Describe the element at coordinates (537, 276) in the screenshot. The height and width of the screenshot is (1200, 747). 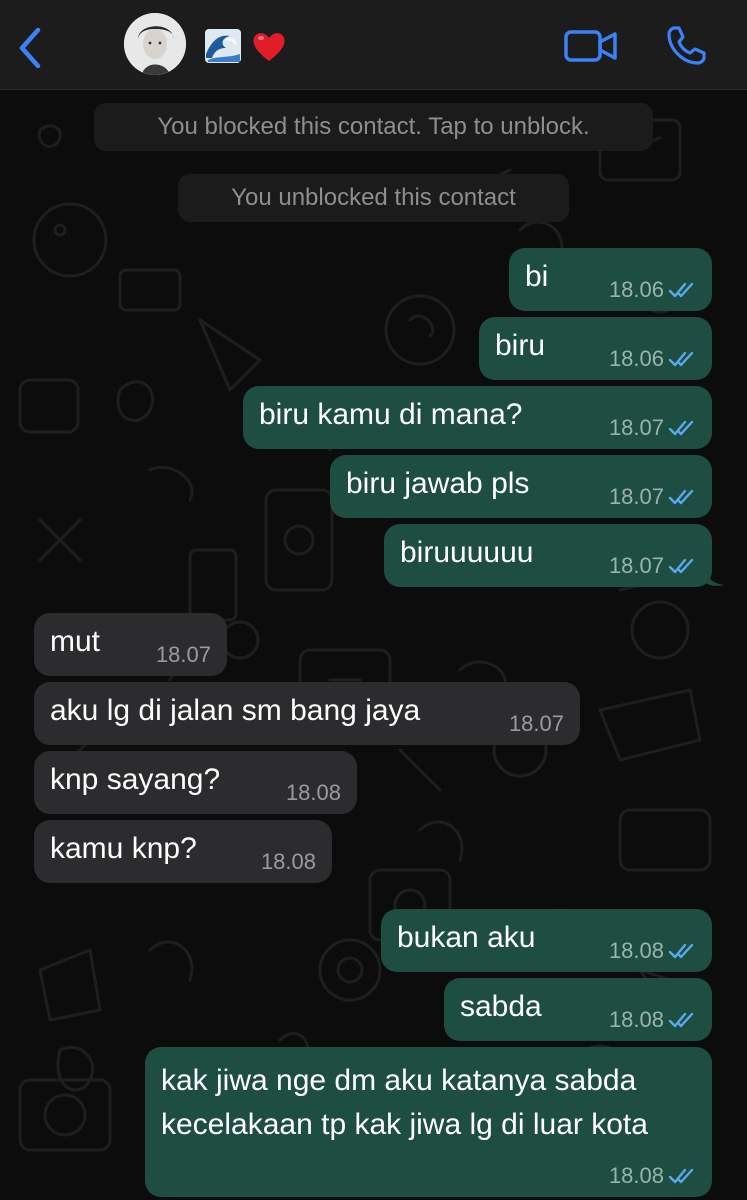
I see `message-text: bi` at that location.